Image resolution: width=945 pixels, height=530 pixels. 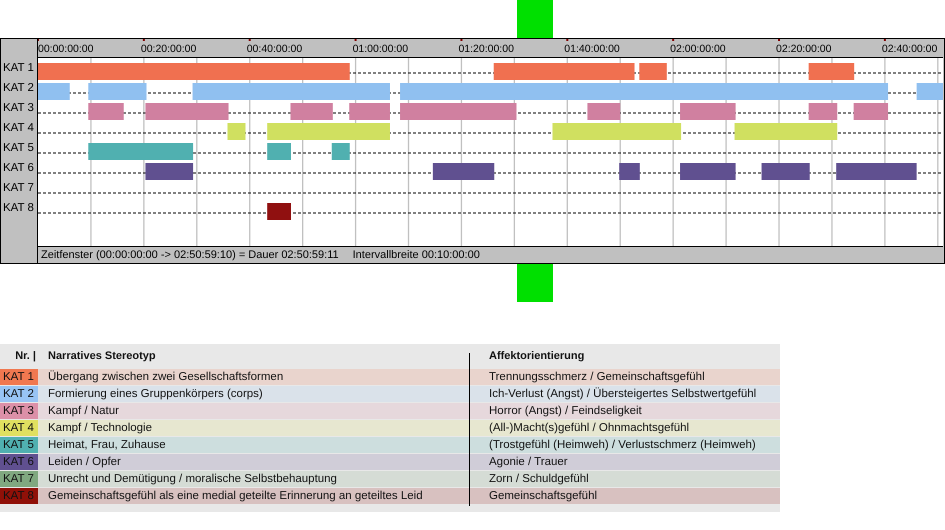 I want to click on table-cell-text: Leiden / Opfer, so click(x=84, y=462).